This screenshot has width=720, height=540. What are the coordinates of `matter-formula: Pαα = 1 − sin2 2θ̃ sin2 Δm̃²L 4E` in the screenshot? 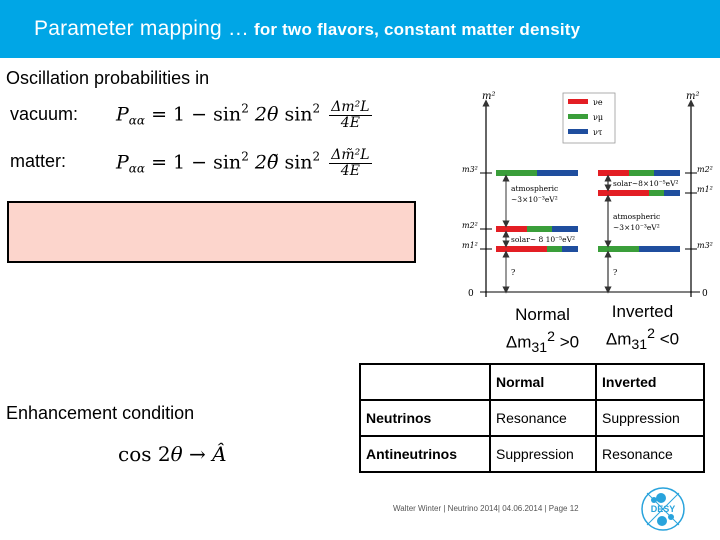 It's located at (244, 163).